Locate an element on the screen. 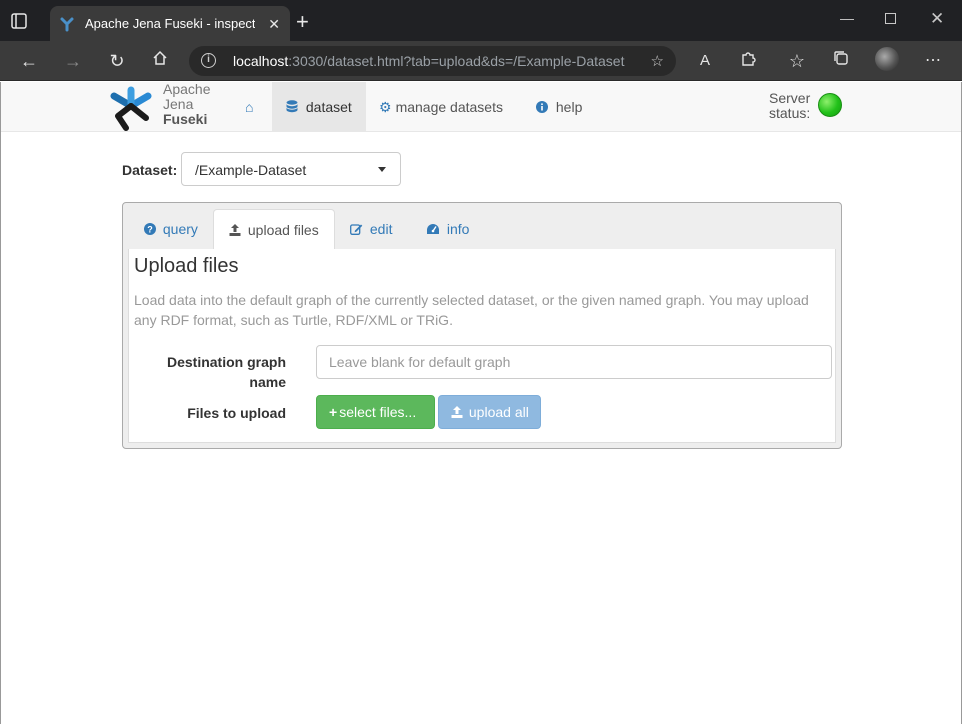  tab-query-label: query is located at coordinates (180, 229).